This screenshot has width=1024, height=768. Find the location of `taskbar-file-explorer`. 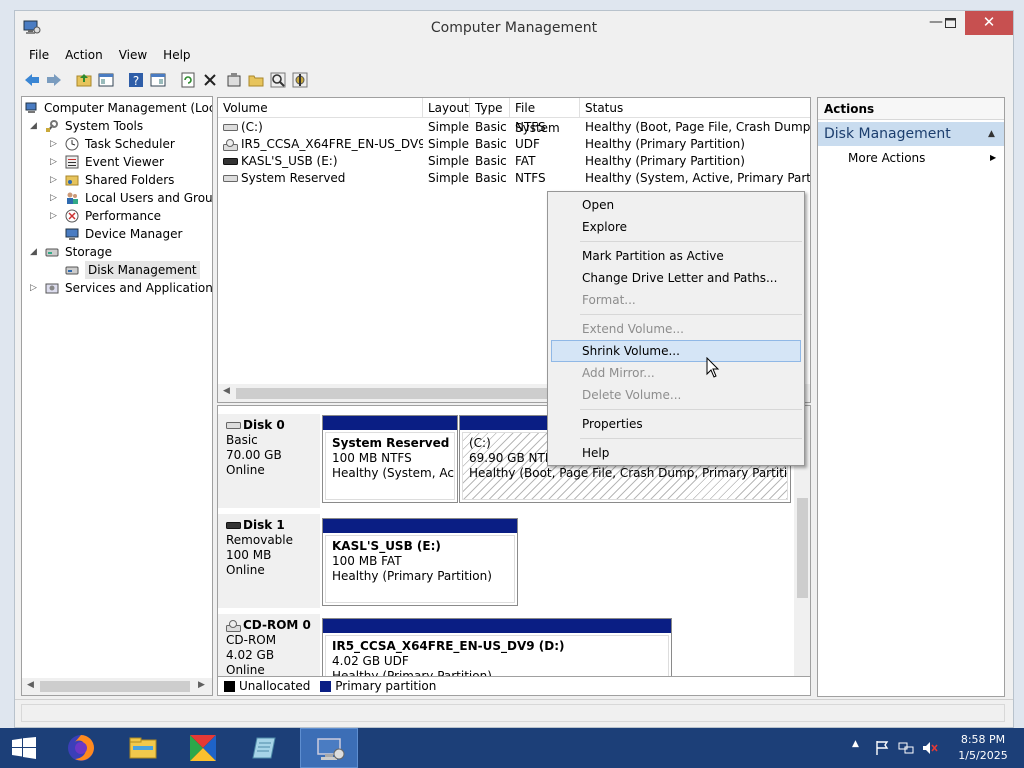

taskbar-file-explorer is located at coordinates (143, 748).